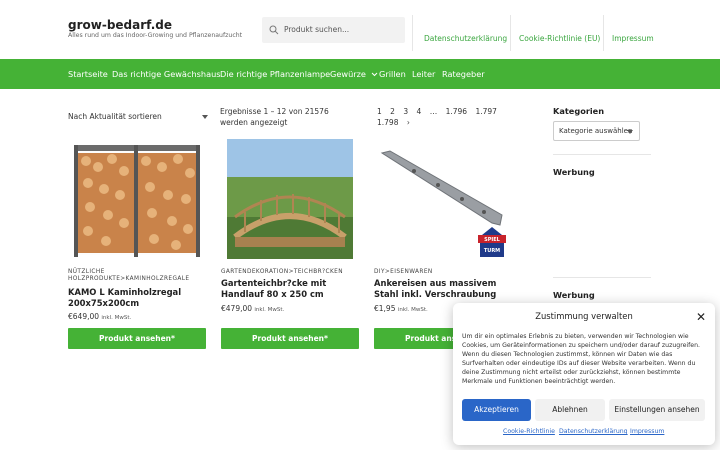  What do you see at coordinates (385, 308) in the screenshot?
I see `price-value: €1,95` at bounding box center [385, 308].